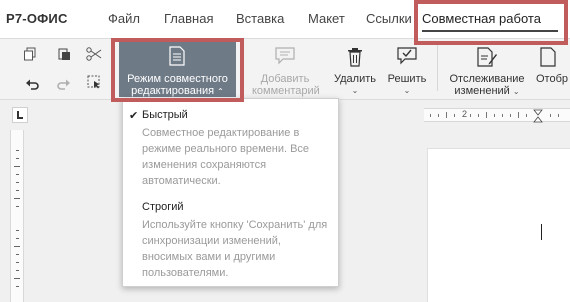 The height and width of the screenshot is (302, 570). What do you see at coordinates (487, 79) in the screenshot?
I see `track-changes-label-line1: Отслеживание` at bounding box center [487, 79].